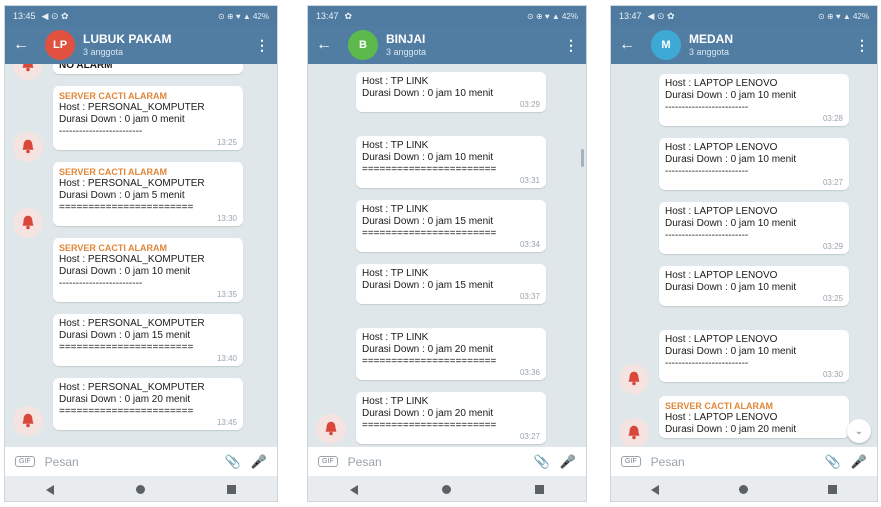  What do you see at coordinates (86, 67) in the screenshot?
I see `message-text: NO ALARM` at bounding box center [86, 67].